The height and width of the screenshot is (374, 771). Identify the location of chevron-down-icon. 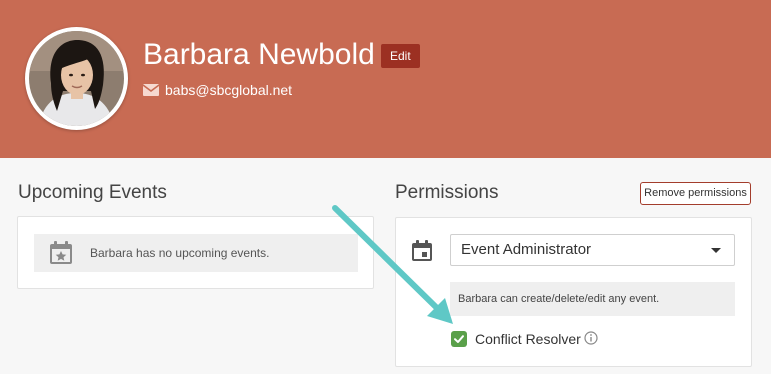
(716, 250).